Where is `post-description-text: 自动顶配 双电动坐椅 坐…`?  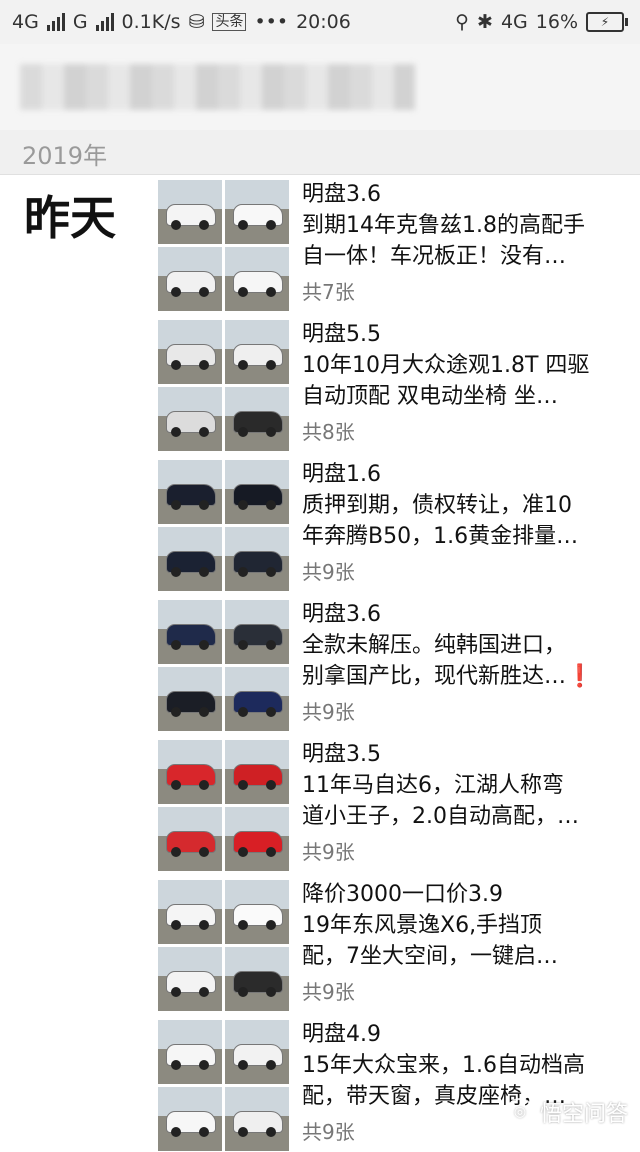
post-description-text: 自动顶配 双电动坐椅 坐… is located at coordinates (430, 396).